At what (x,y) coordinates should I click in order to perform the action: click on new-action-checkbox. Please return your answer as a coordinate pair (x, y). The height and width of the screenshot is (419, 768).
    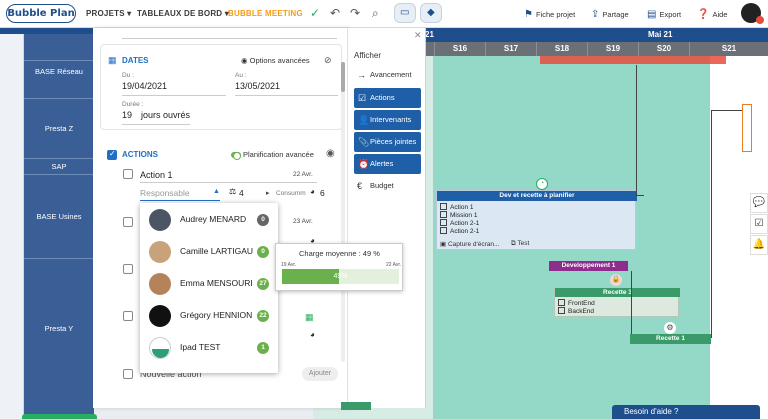
    Looking at the image, I should click on (128, 374).